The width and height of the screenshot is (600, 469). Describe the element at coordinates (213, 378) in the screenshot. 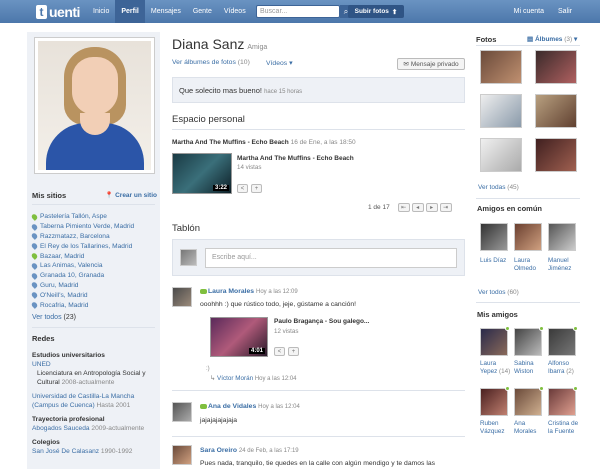

I see `reply-icon: ↳` at that location.